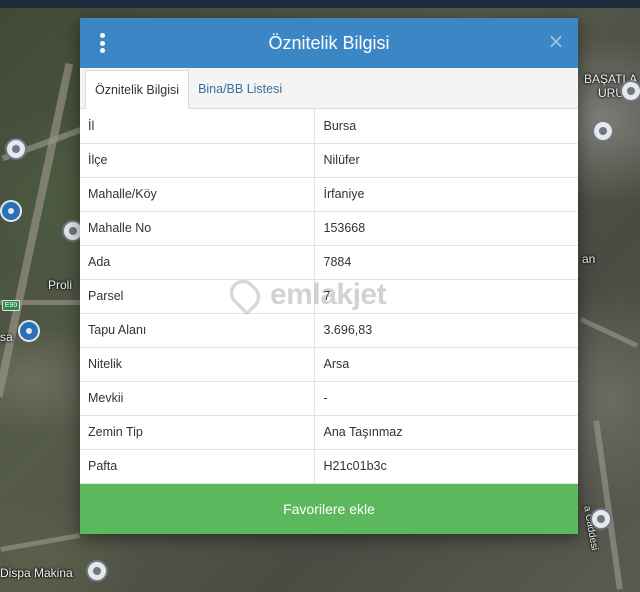  Describe the element at coordinates (137, 89) in the screenshot. I see `tab-attribute-info: Öznitelik Bilgisi` at that location.